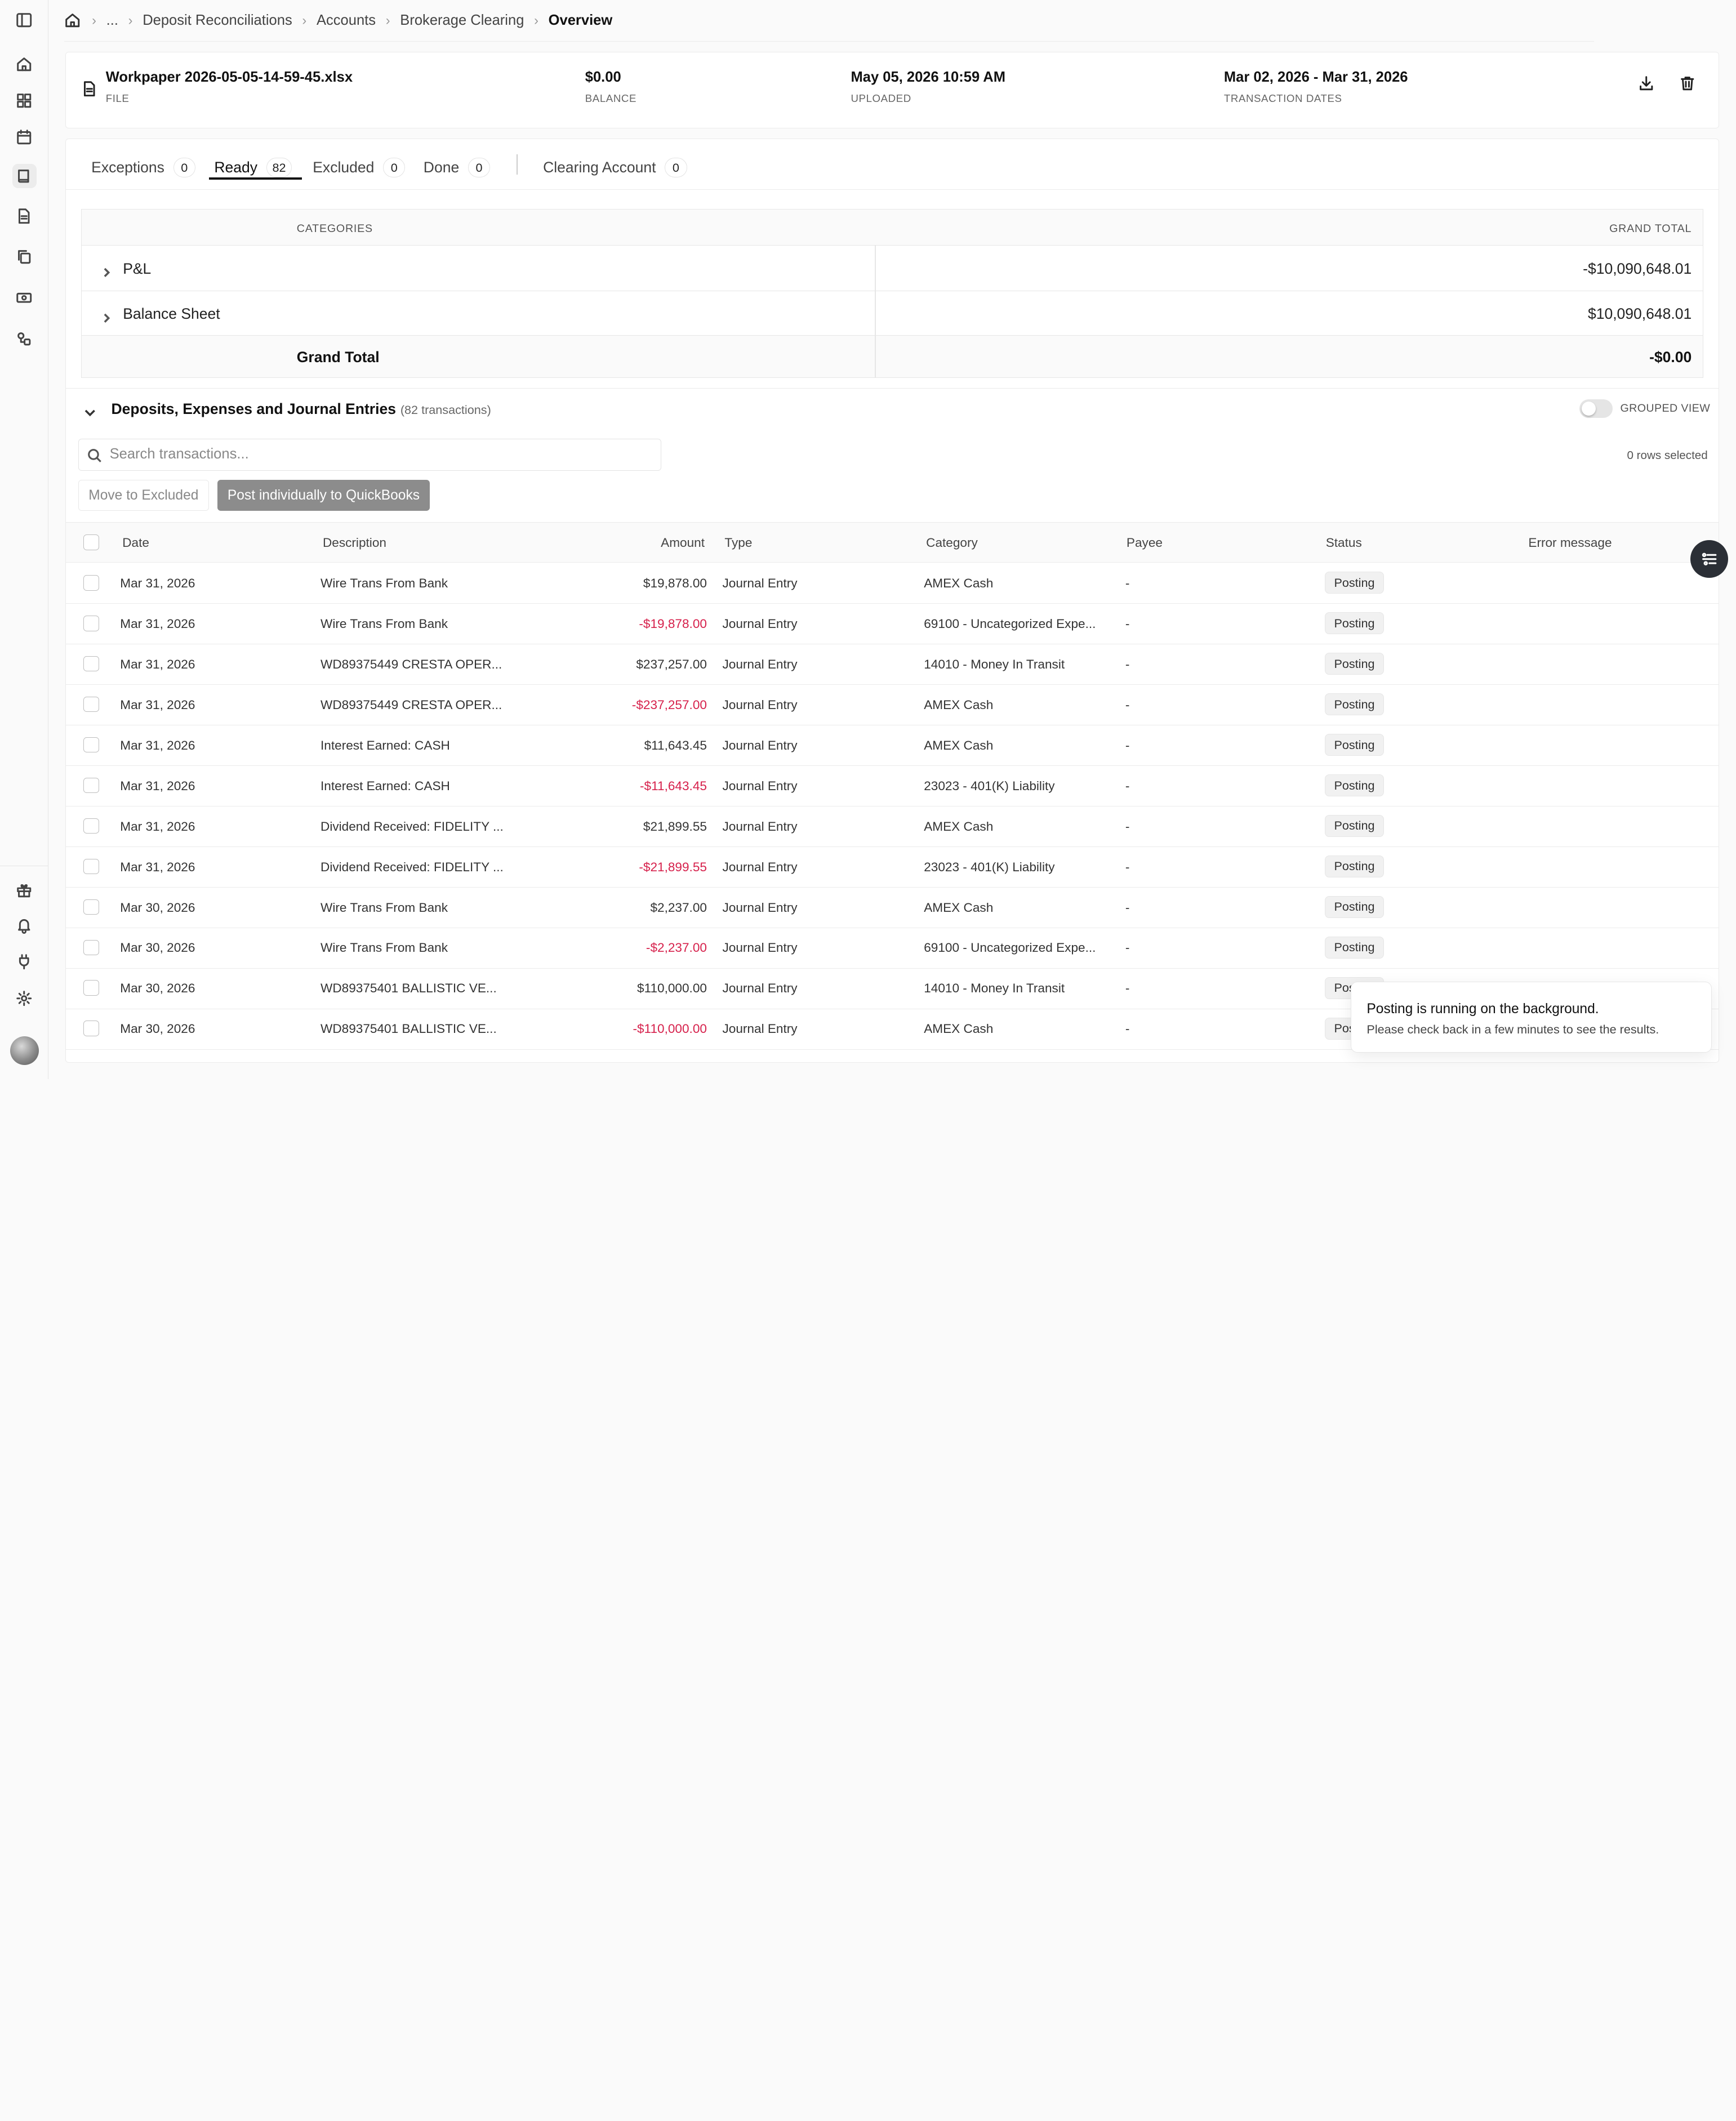 This screenshot has width=1736, height=2121. I want to click on delete-trash-icon, so click(1689, 85).